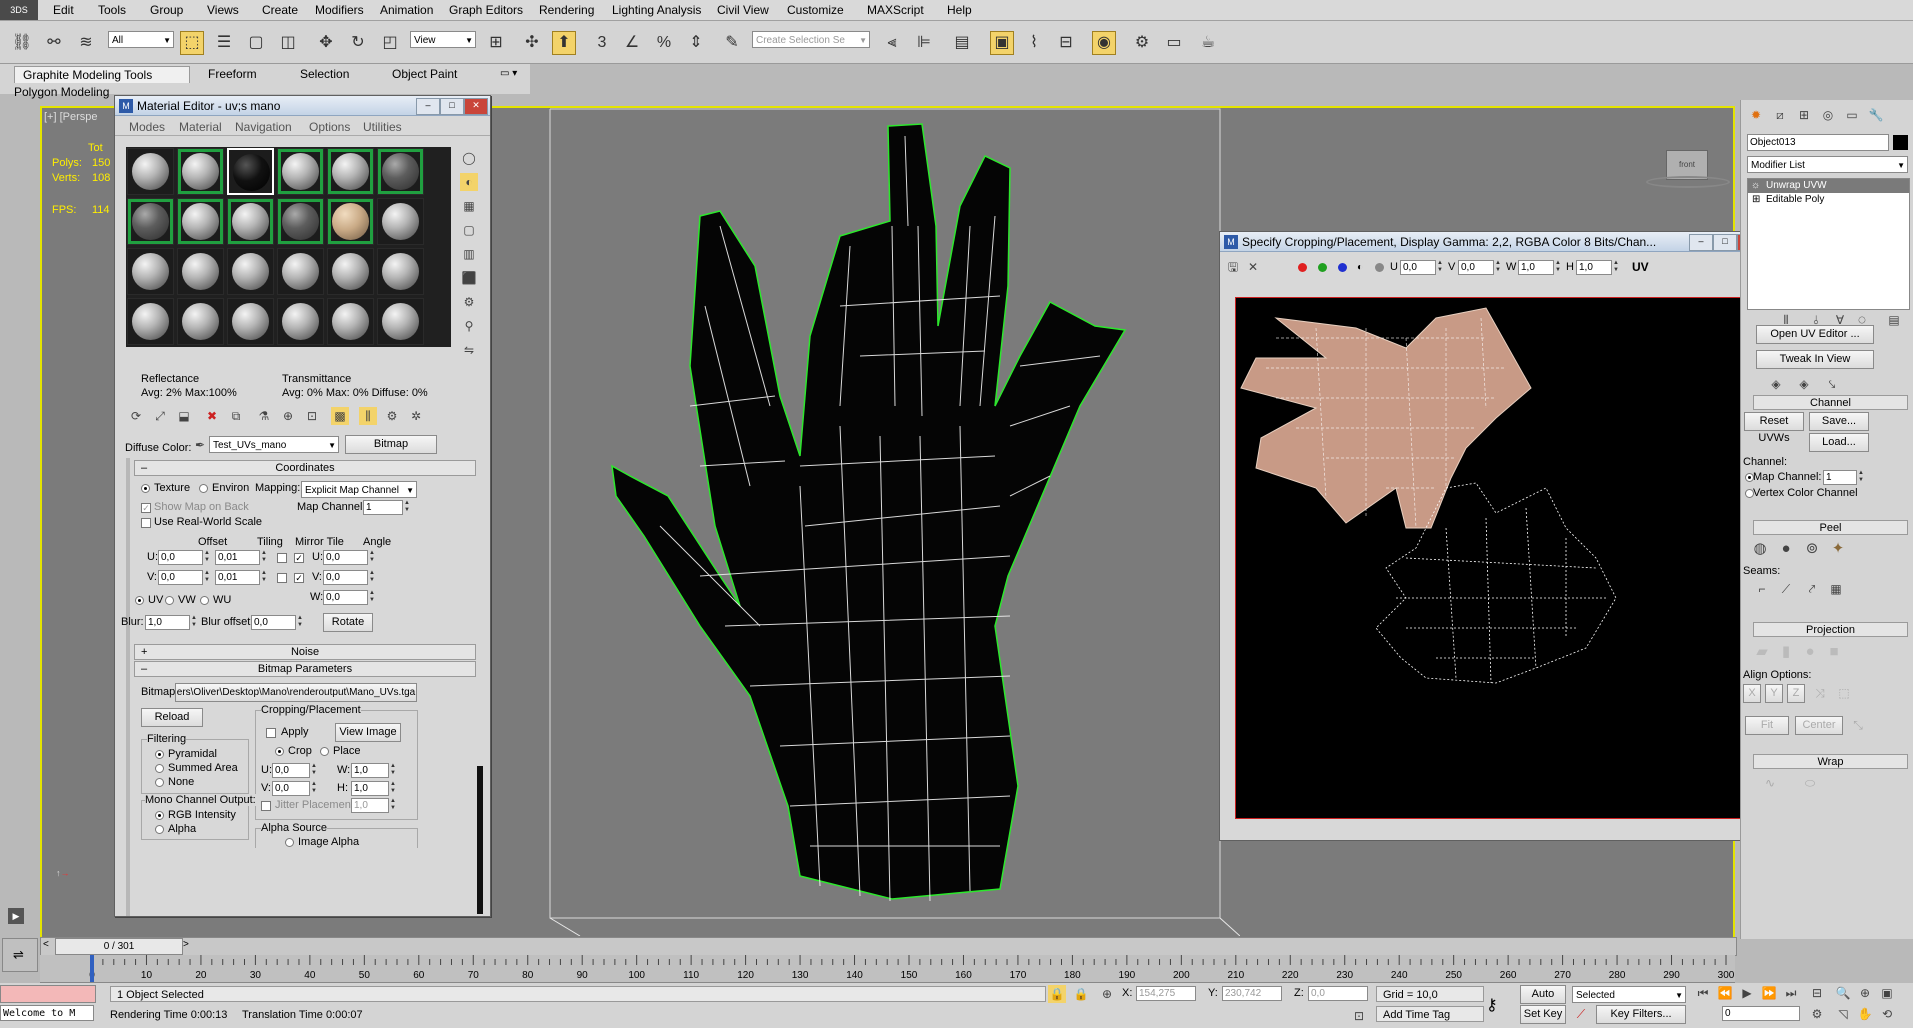  I want to click on w-angle-spinner: ▲ ▼, so click(373, 597).